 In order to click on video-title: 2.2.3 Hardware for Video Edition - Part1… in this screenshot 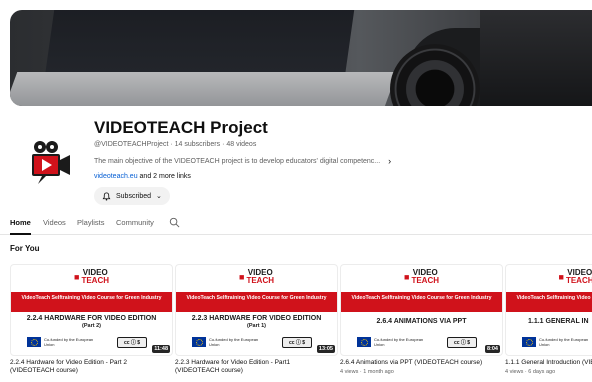, I will do `click(255, 367)`.